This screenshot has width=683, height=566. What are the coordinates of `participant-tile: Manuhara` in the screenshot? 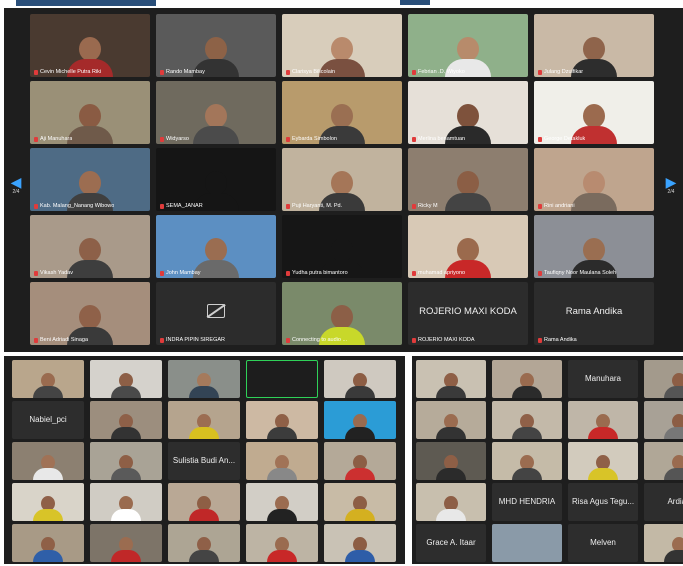 It's located at (603, 379).